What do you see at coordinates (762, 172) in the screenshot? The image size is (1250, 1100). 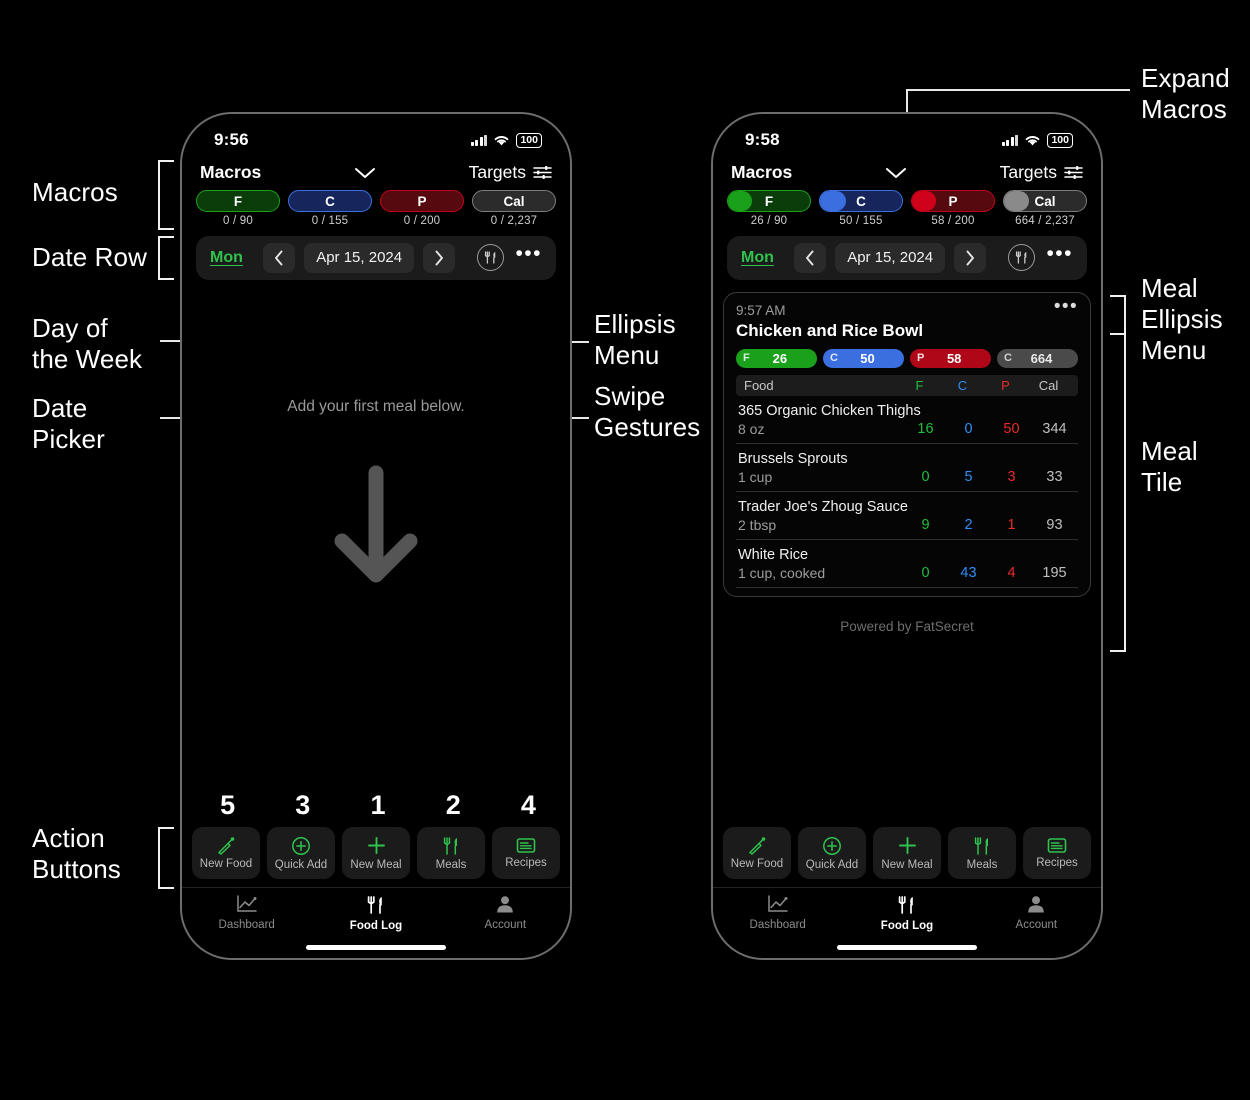 I see `macros-title: Macros` at bounding box center [762, 172].